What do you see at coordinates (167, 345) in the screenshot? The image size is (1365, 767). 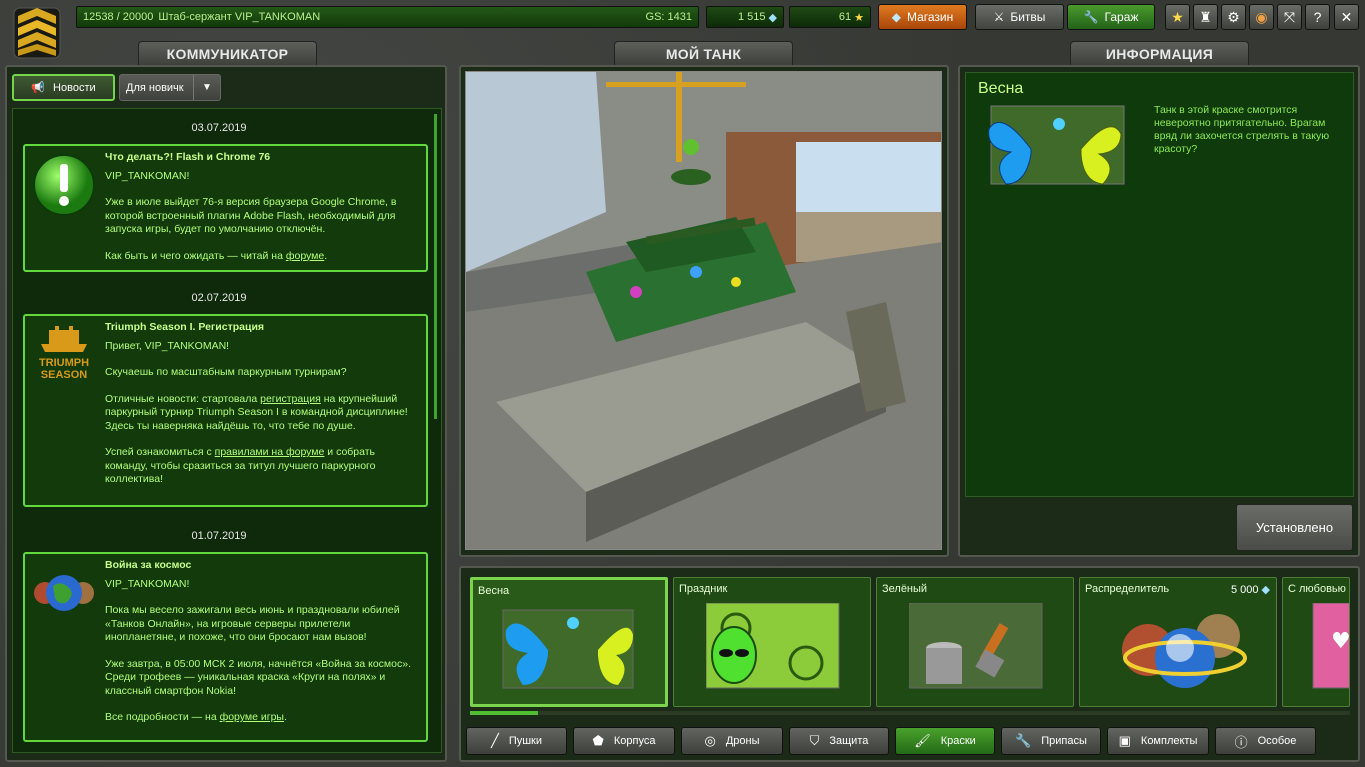 I see `news-greeting: Привет, VIP_TANKOMAN!` at bounding box center [167, 345].